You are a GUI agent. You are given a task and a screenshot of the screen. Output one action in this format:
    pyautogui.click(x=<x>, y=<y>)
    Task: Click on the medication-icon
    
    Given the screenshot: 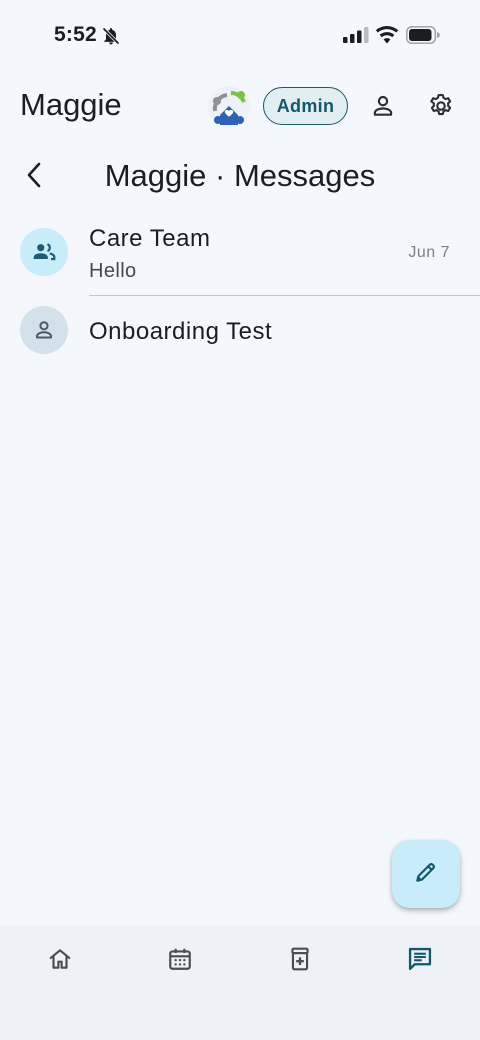 What is the action you would take?
    pyautogui.click(x=300, y=961)
    